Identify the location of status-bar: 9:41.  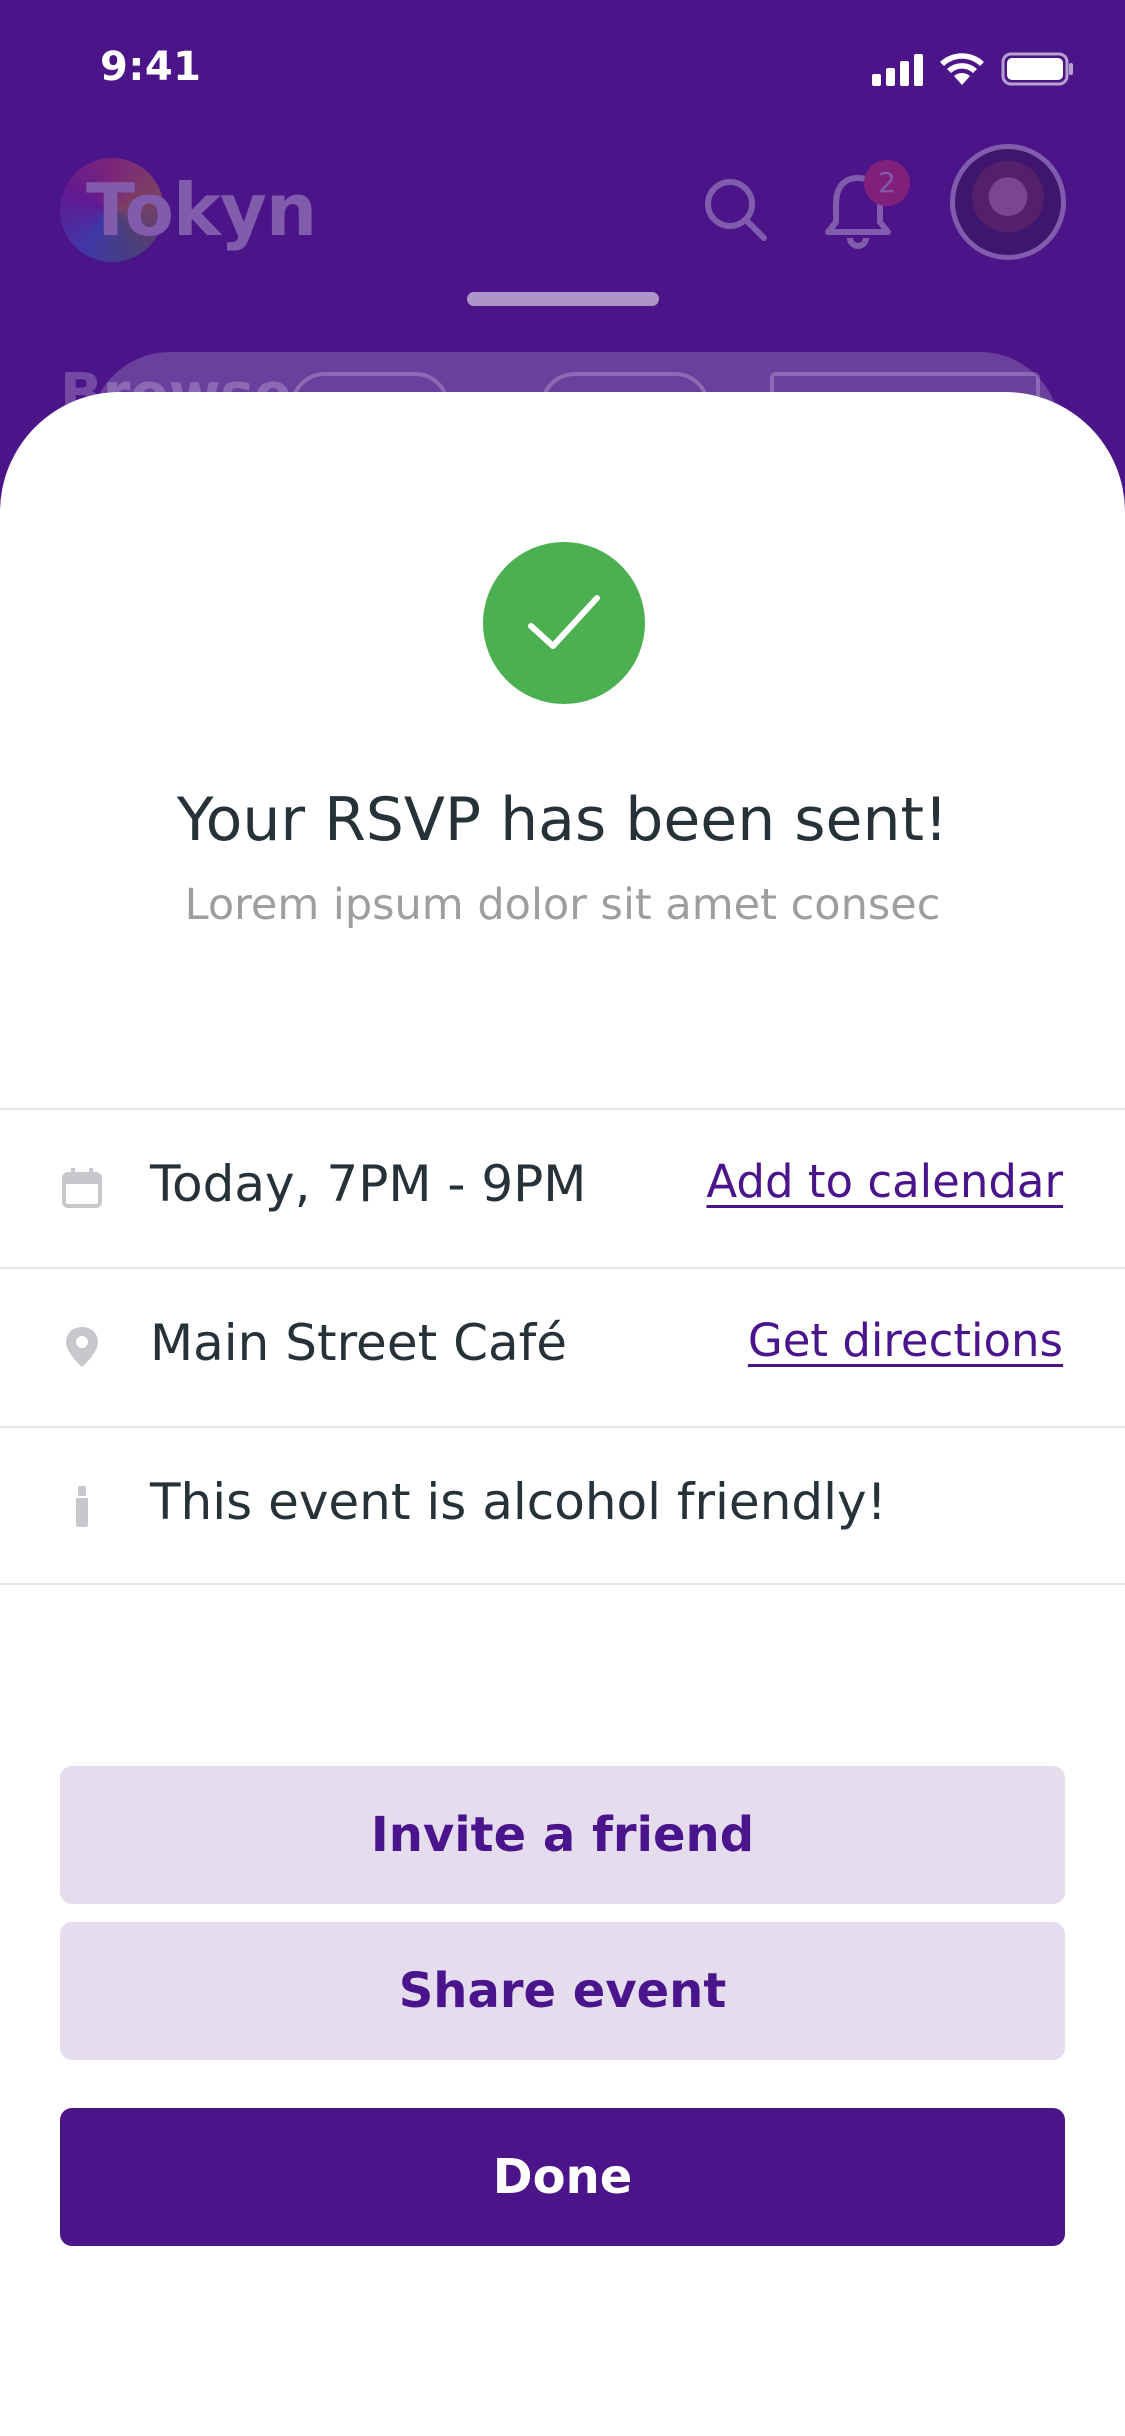
(562, 70).